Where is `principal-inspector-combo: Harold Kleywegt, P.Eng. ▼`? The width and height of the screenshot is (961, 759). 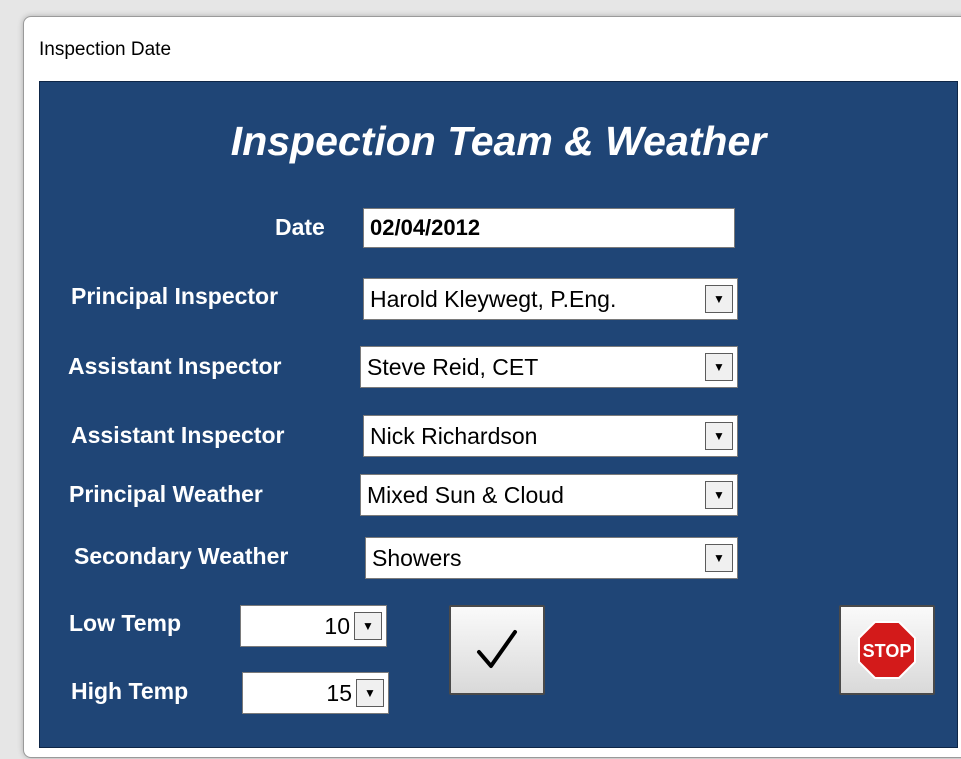 principal-inspector-combo: Harold Kleywegt, P.Eng. ▼ is located at coordinates (550, 299).